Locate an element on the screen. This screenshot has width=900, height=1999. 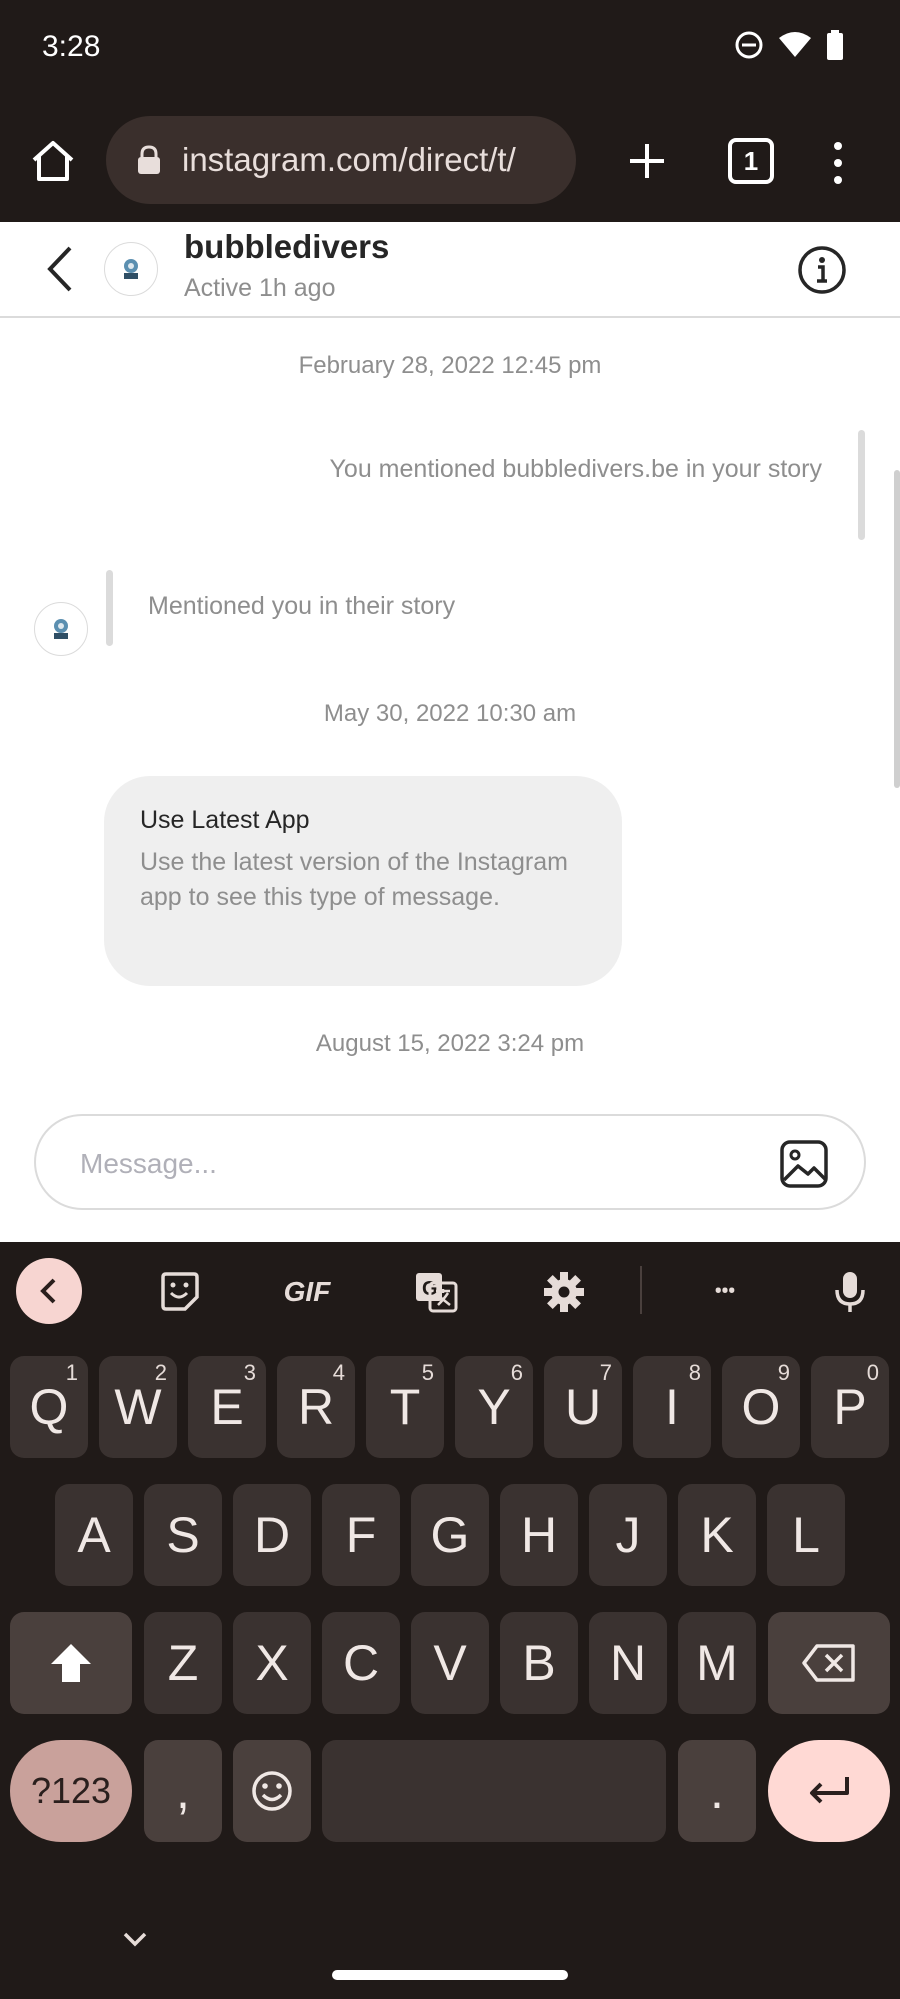
new-tab-icon is located at coordinates (647, 161).